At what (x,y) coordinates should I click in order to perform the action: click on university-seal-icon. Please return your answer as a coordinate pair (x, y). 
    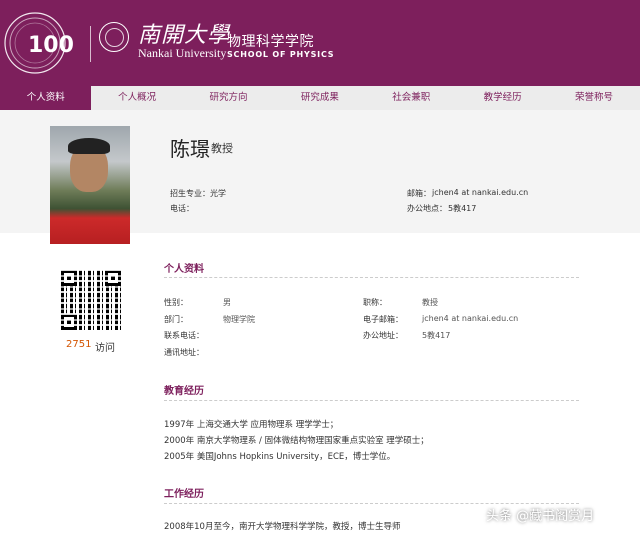
    Looking at the image, I should click on (114, 37).